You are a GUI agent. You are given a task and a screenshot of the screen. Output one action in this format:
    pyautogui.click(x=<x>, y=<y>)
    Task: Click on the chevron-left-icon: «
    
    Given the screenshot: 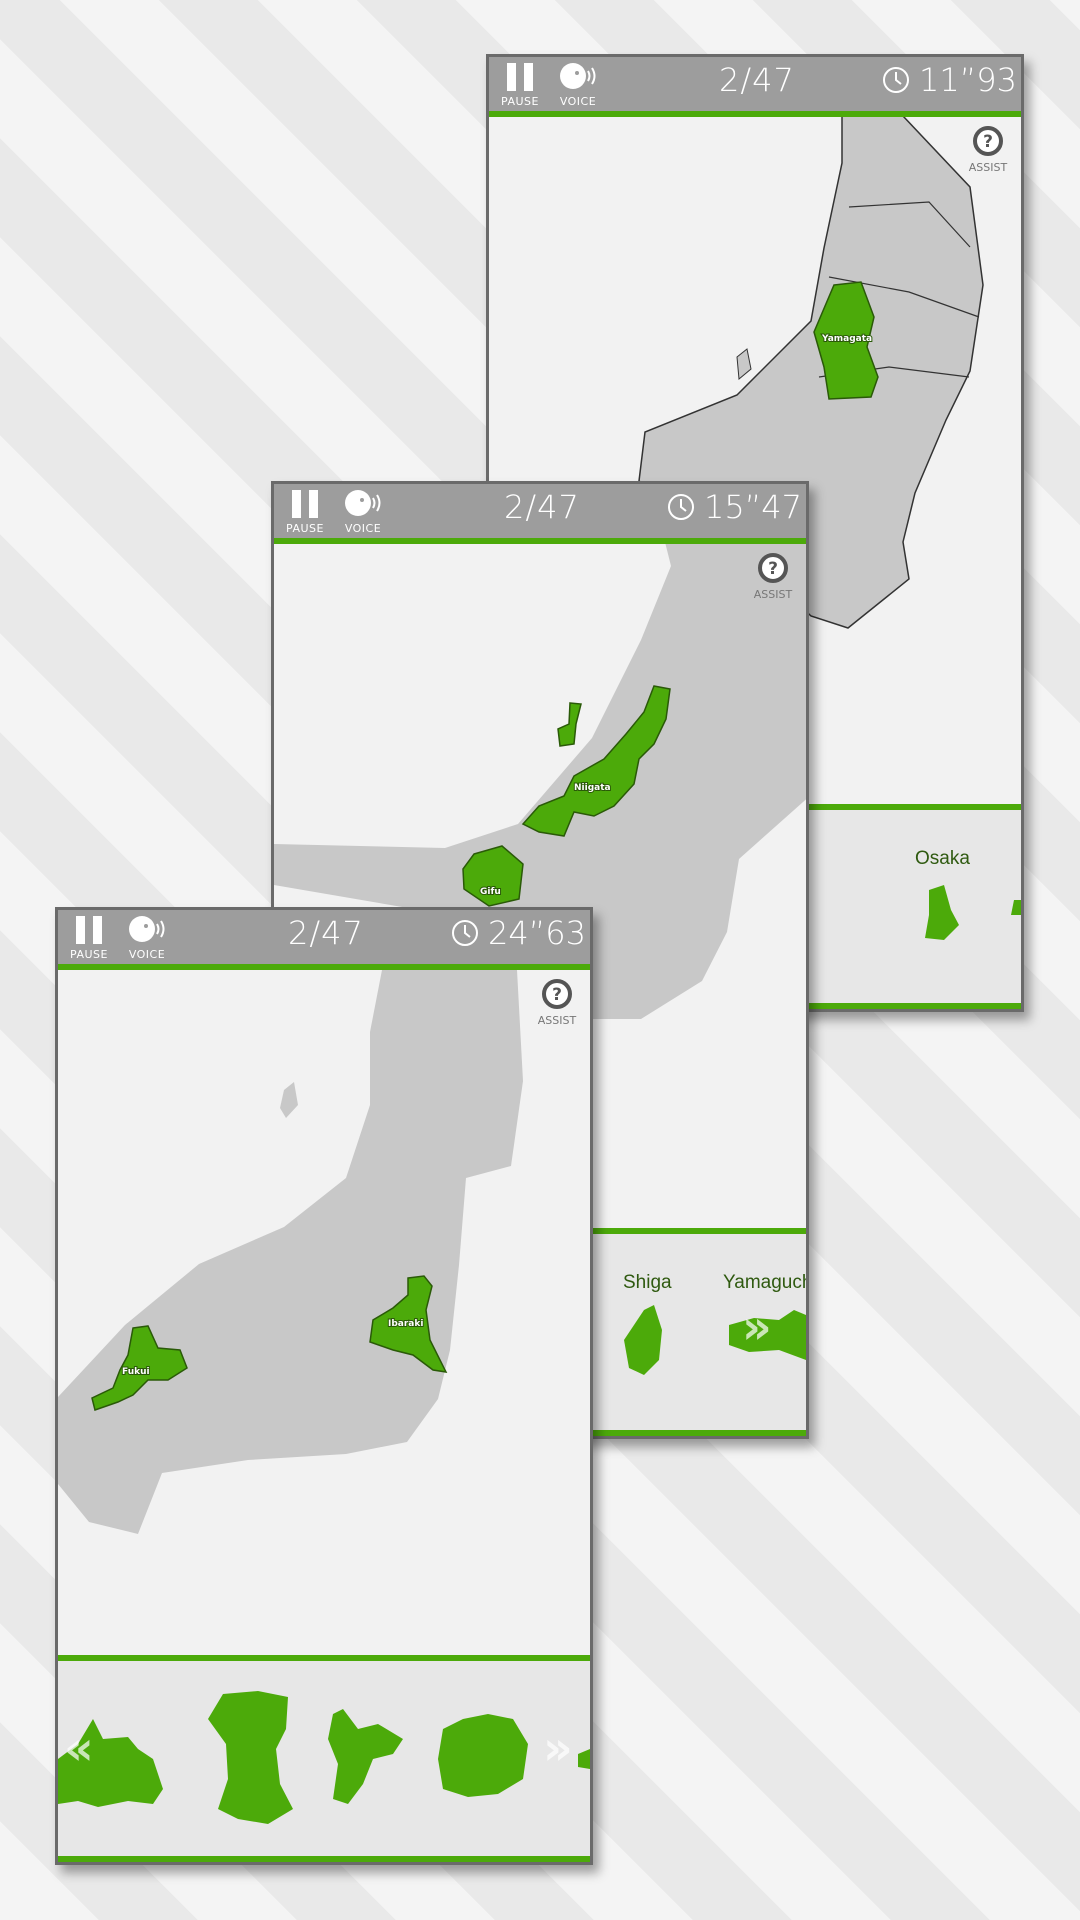 What is the action you would take?
    pyautogui.click(x=79, y=1748)
    